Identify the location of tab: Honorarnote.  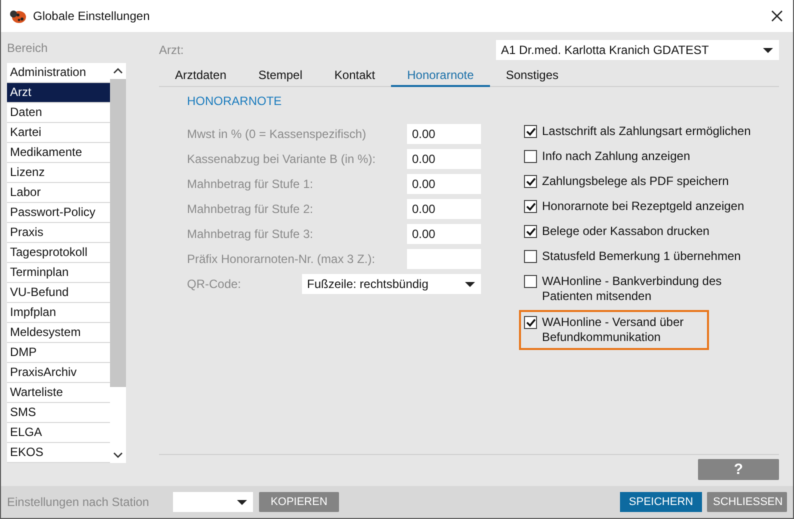
(440, 76).